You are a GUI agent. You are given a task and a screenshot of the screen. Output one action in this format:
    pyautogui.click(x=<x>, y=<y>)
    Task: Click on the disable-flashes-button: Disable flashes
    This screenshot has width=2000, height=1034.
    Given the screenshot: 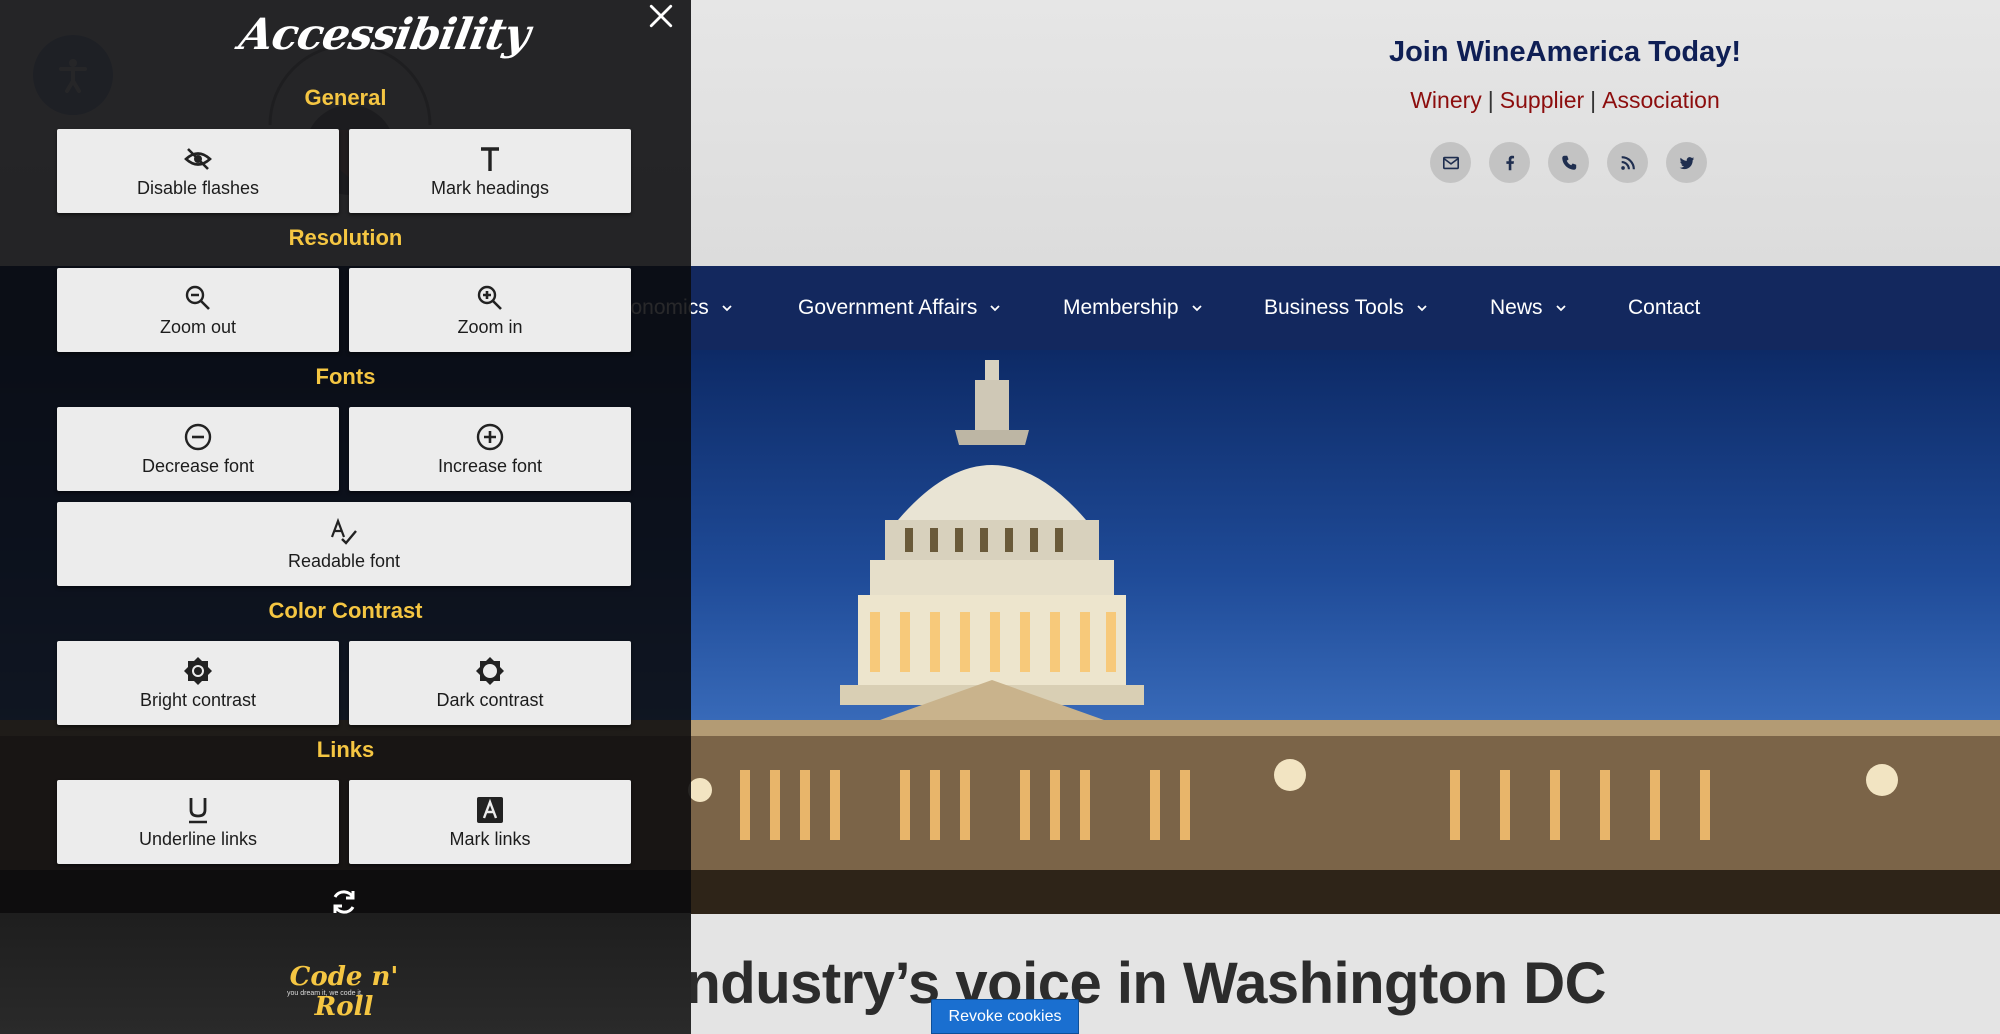 What is the action you would take?
    pyautogui.click(x=198, y=171)
    